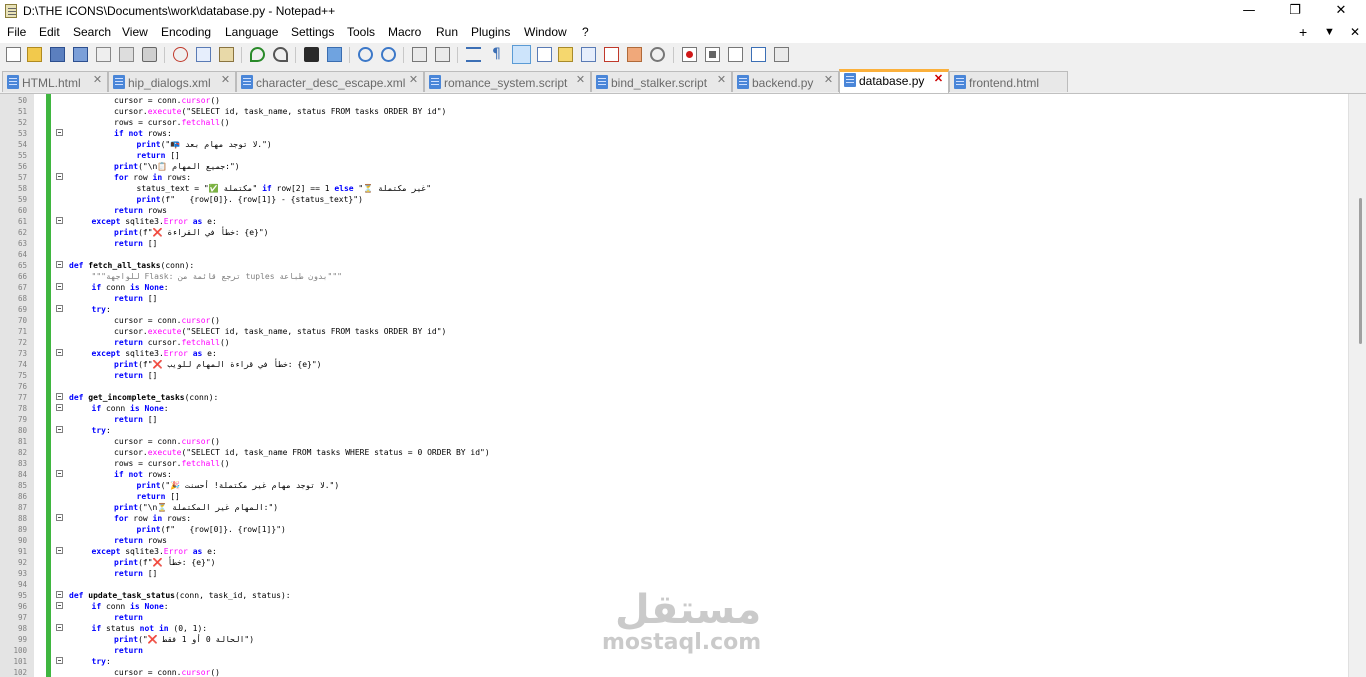 The image size is (1366, 677). I want to click on code-line: 63 return [], so click(675, 243).